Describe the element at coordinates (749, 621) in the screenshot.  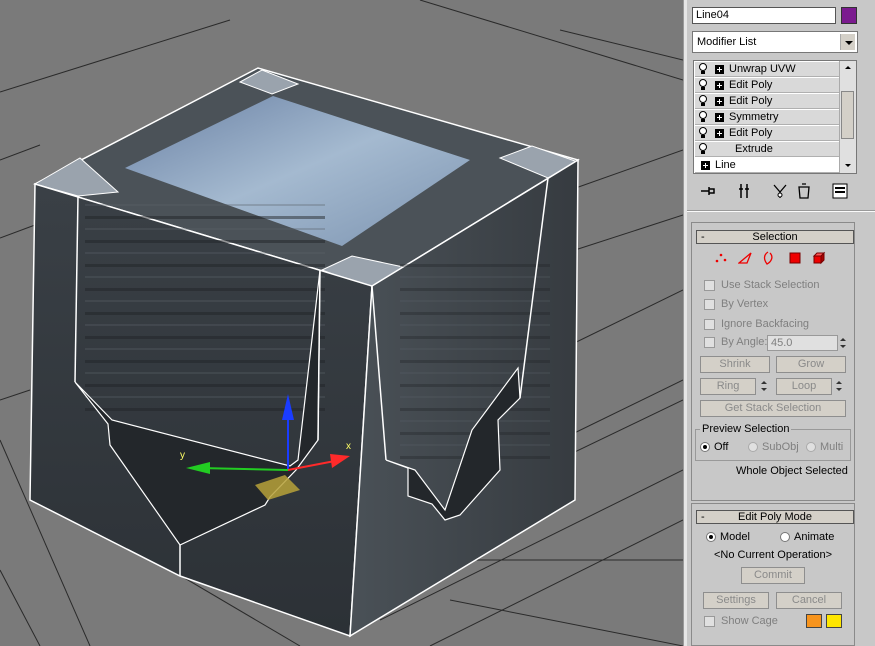
I see `show-cage-label: Show Cage` at that location.